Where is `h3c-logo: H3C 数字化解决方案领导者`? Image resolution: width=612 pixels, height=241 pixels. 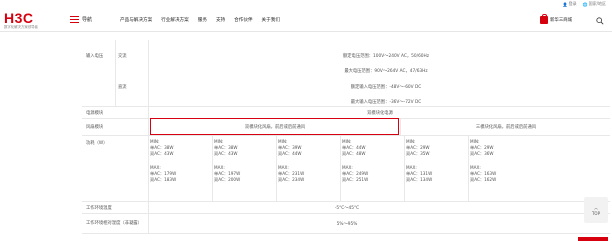 h3c-logo: H3C 数字化解决方案领导者 is located at coordinates (32, 20).